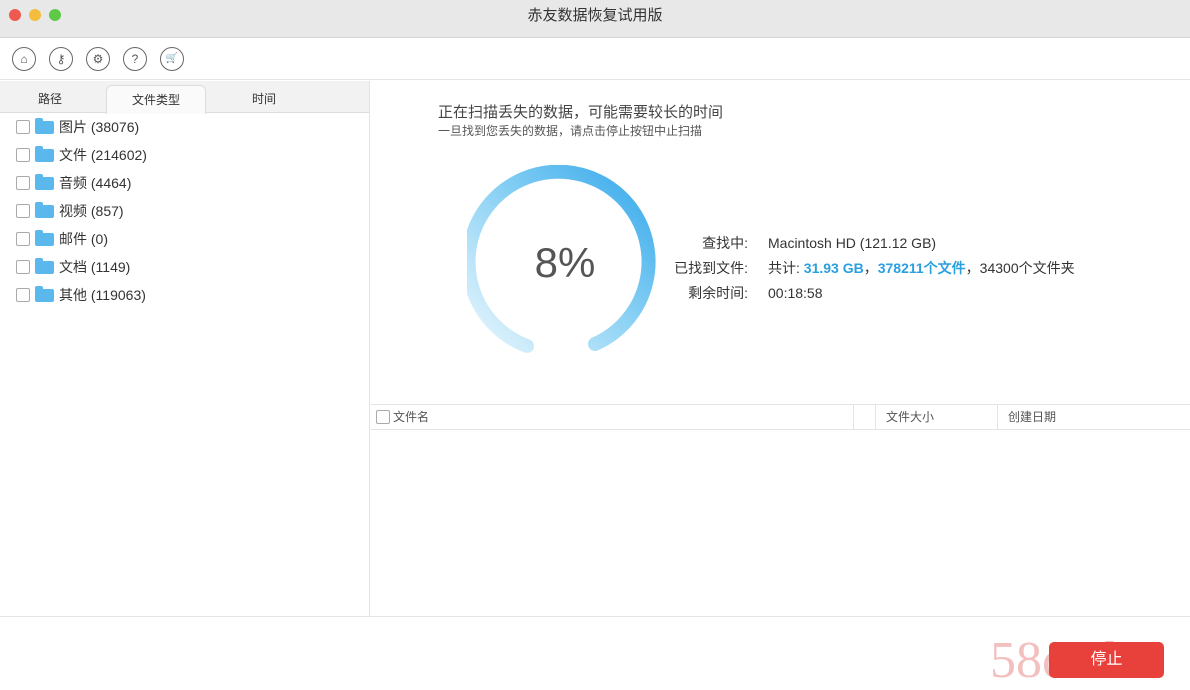 Image resolution: width=1190 pixels, height=690 pixels. Describe the element at coordinates (565, 262) in the screenshot. I see `progress-percent: 8%` at that location.